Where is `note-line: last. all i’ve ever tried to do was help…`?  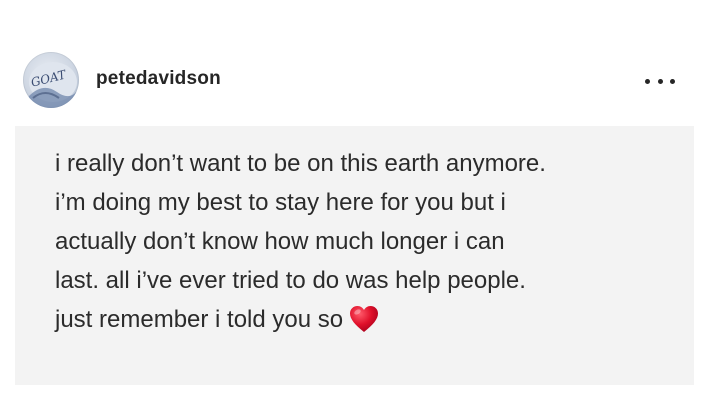 note-line: last. all i’ve ever tried to do was help… is located at coordinates (290, 280).